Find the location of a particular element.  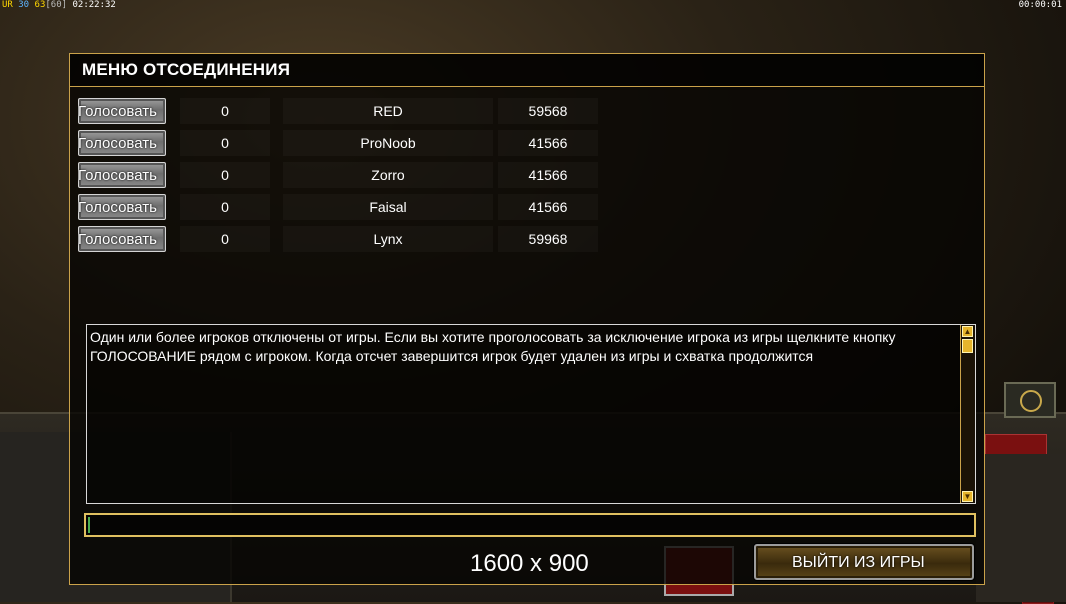

right-panel is located at coordinates (1021, 528).